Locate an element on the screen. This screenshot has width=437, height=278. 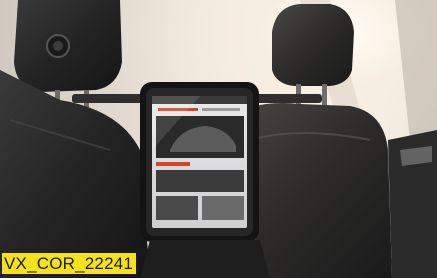
content-block is located at coordinates (200, 181).